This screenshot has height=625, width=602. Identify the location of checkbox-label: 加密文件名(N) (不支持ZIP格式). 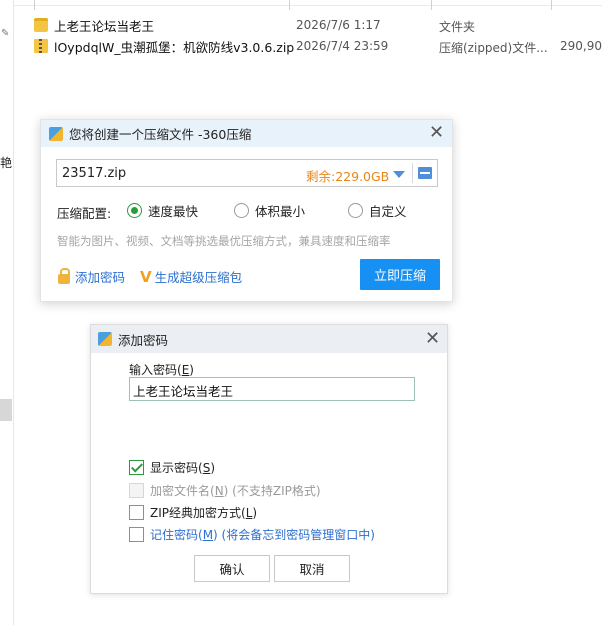
(235, 491).